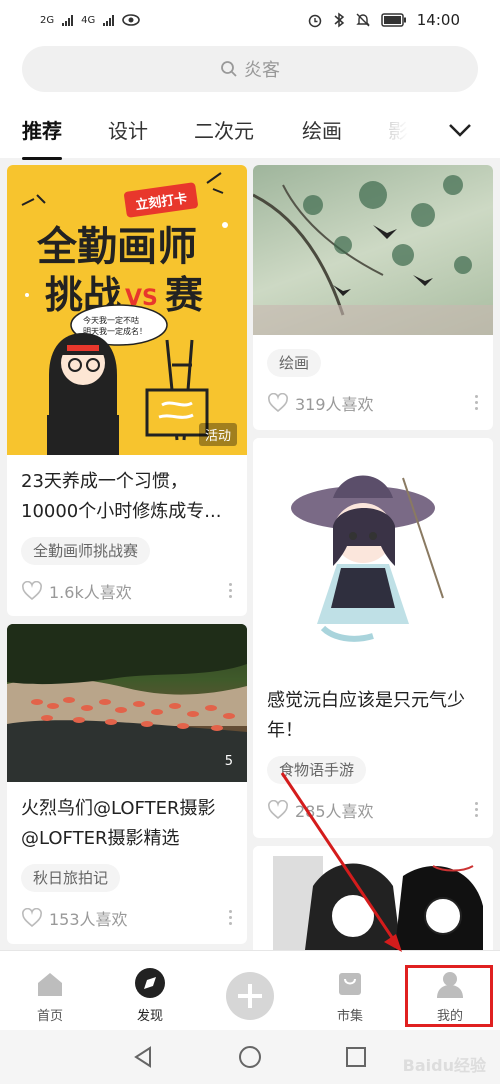 The width and height of the screenshot is (500, 1084). What do you see at coordinates (250, 20) in the screenshot?
I see `status-bar: 2G 4G 14:00` at bounding box center [250, 20].